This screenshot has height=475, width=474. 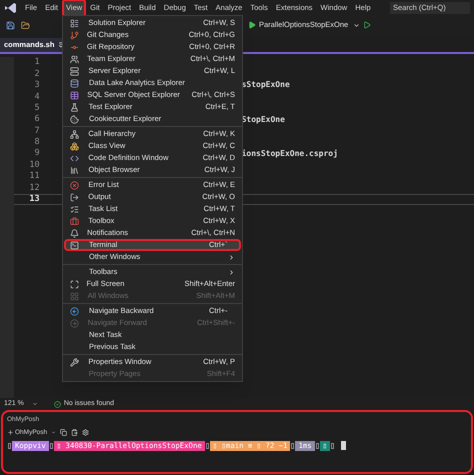 I want to click on code-text: ionsStopExOne.csproj, so click(x=290, y=154).